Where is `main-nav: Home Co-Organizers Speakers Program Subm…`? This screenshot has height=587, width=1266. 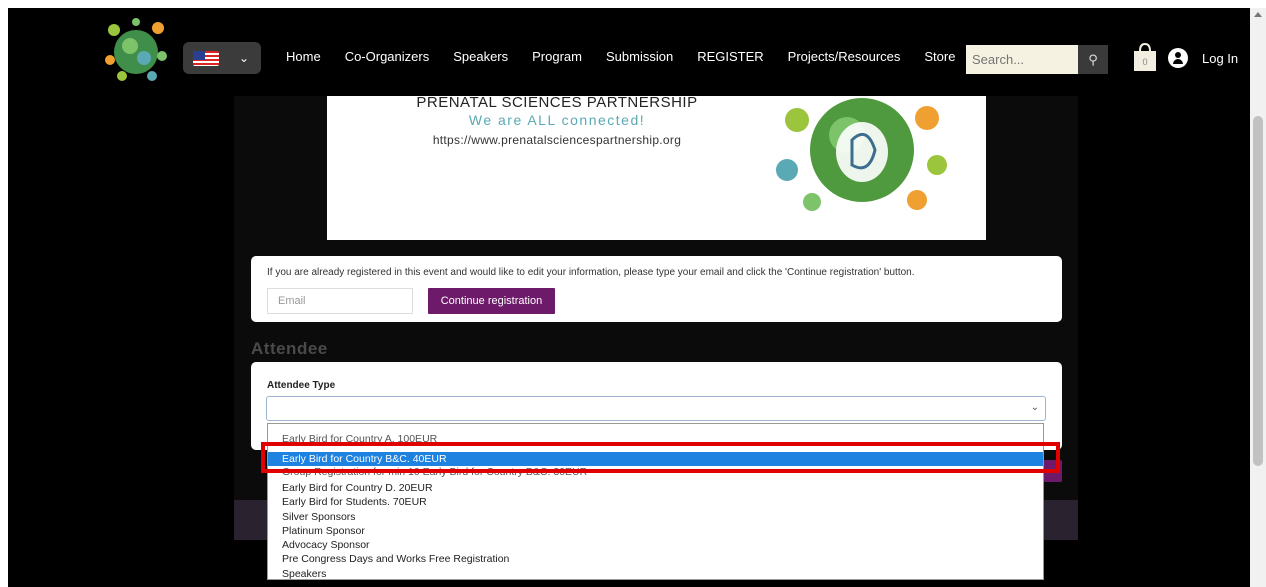 main-nav: Home Co-Organizers Speakers Program Subm… is located at coordinates (632, 56).